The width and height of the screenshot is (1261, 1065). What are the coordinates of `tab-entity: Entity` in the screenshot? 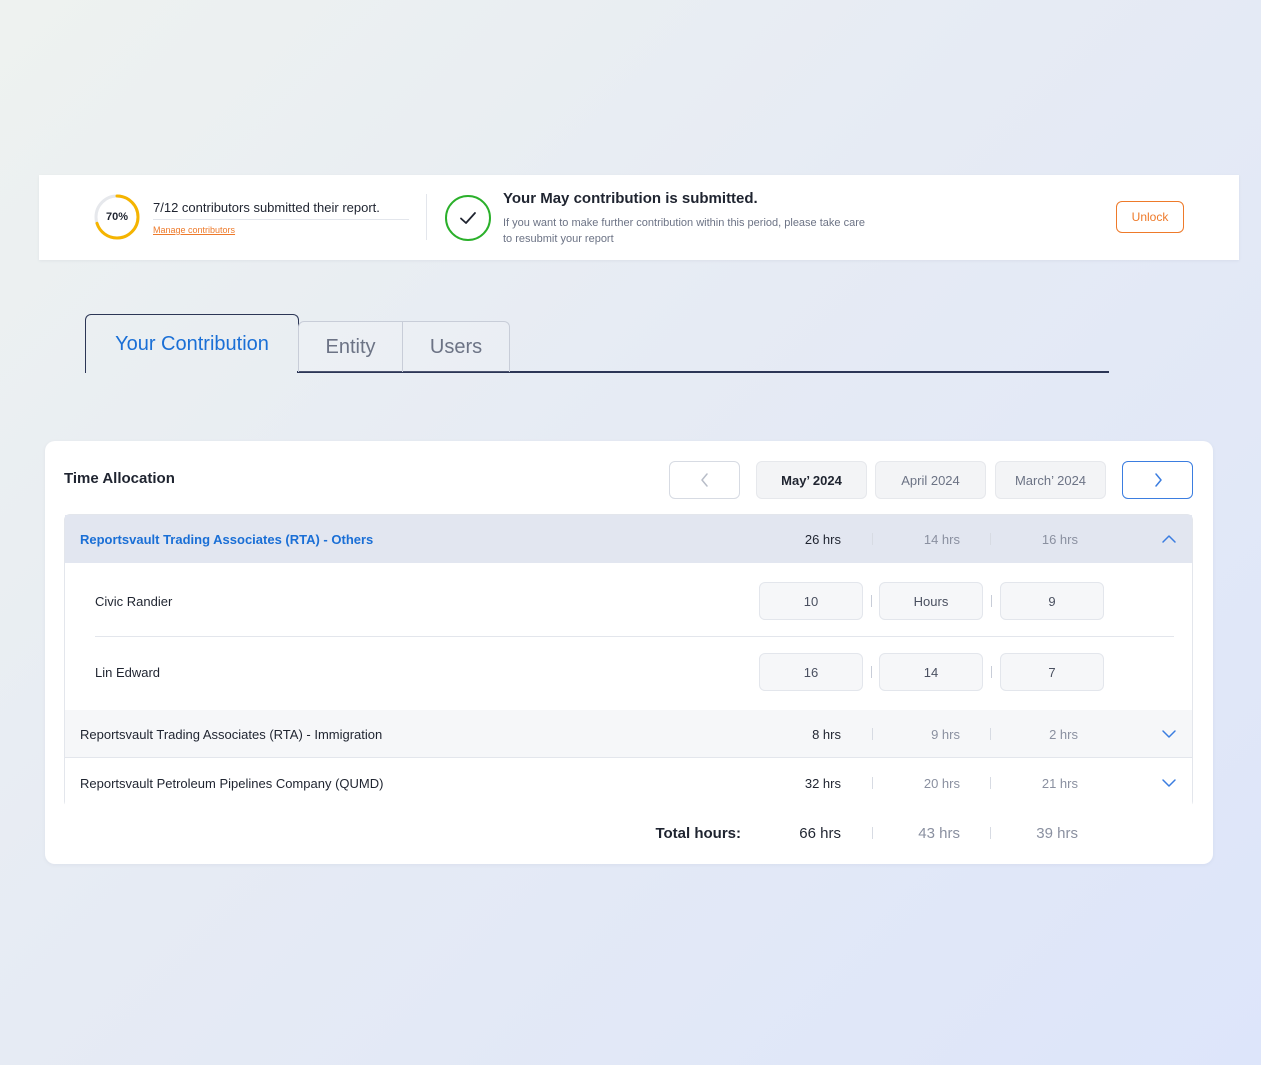 It's located at (350, 346).